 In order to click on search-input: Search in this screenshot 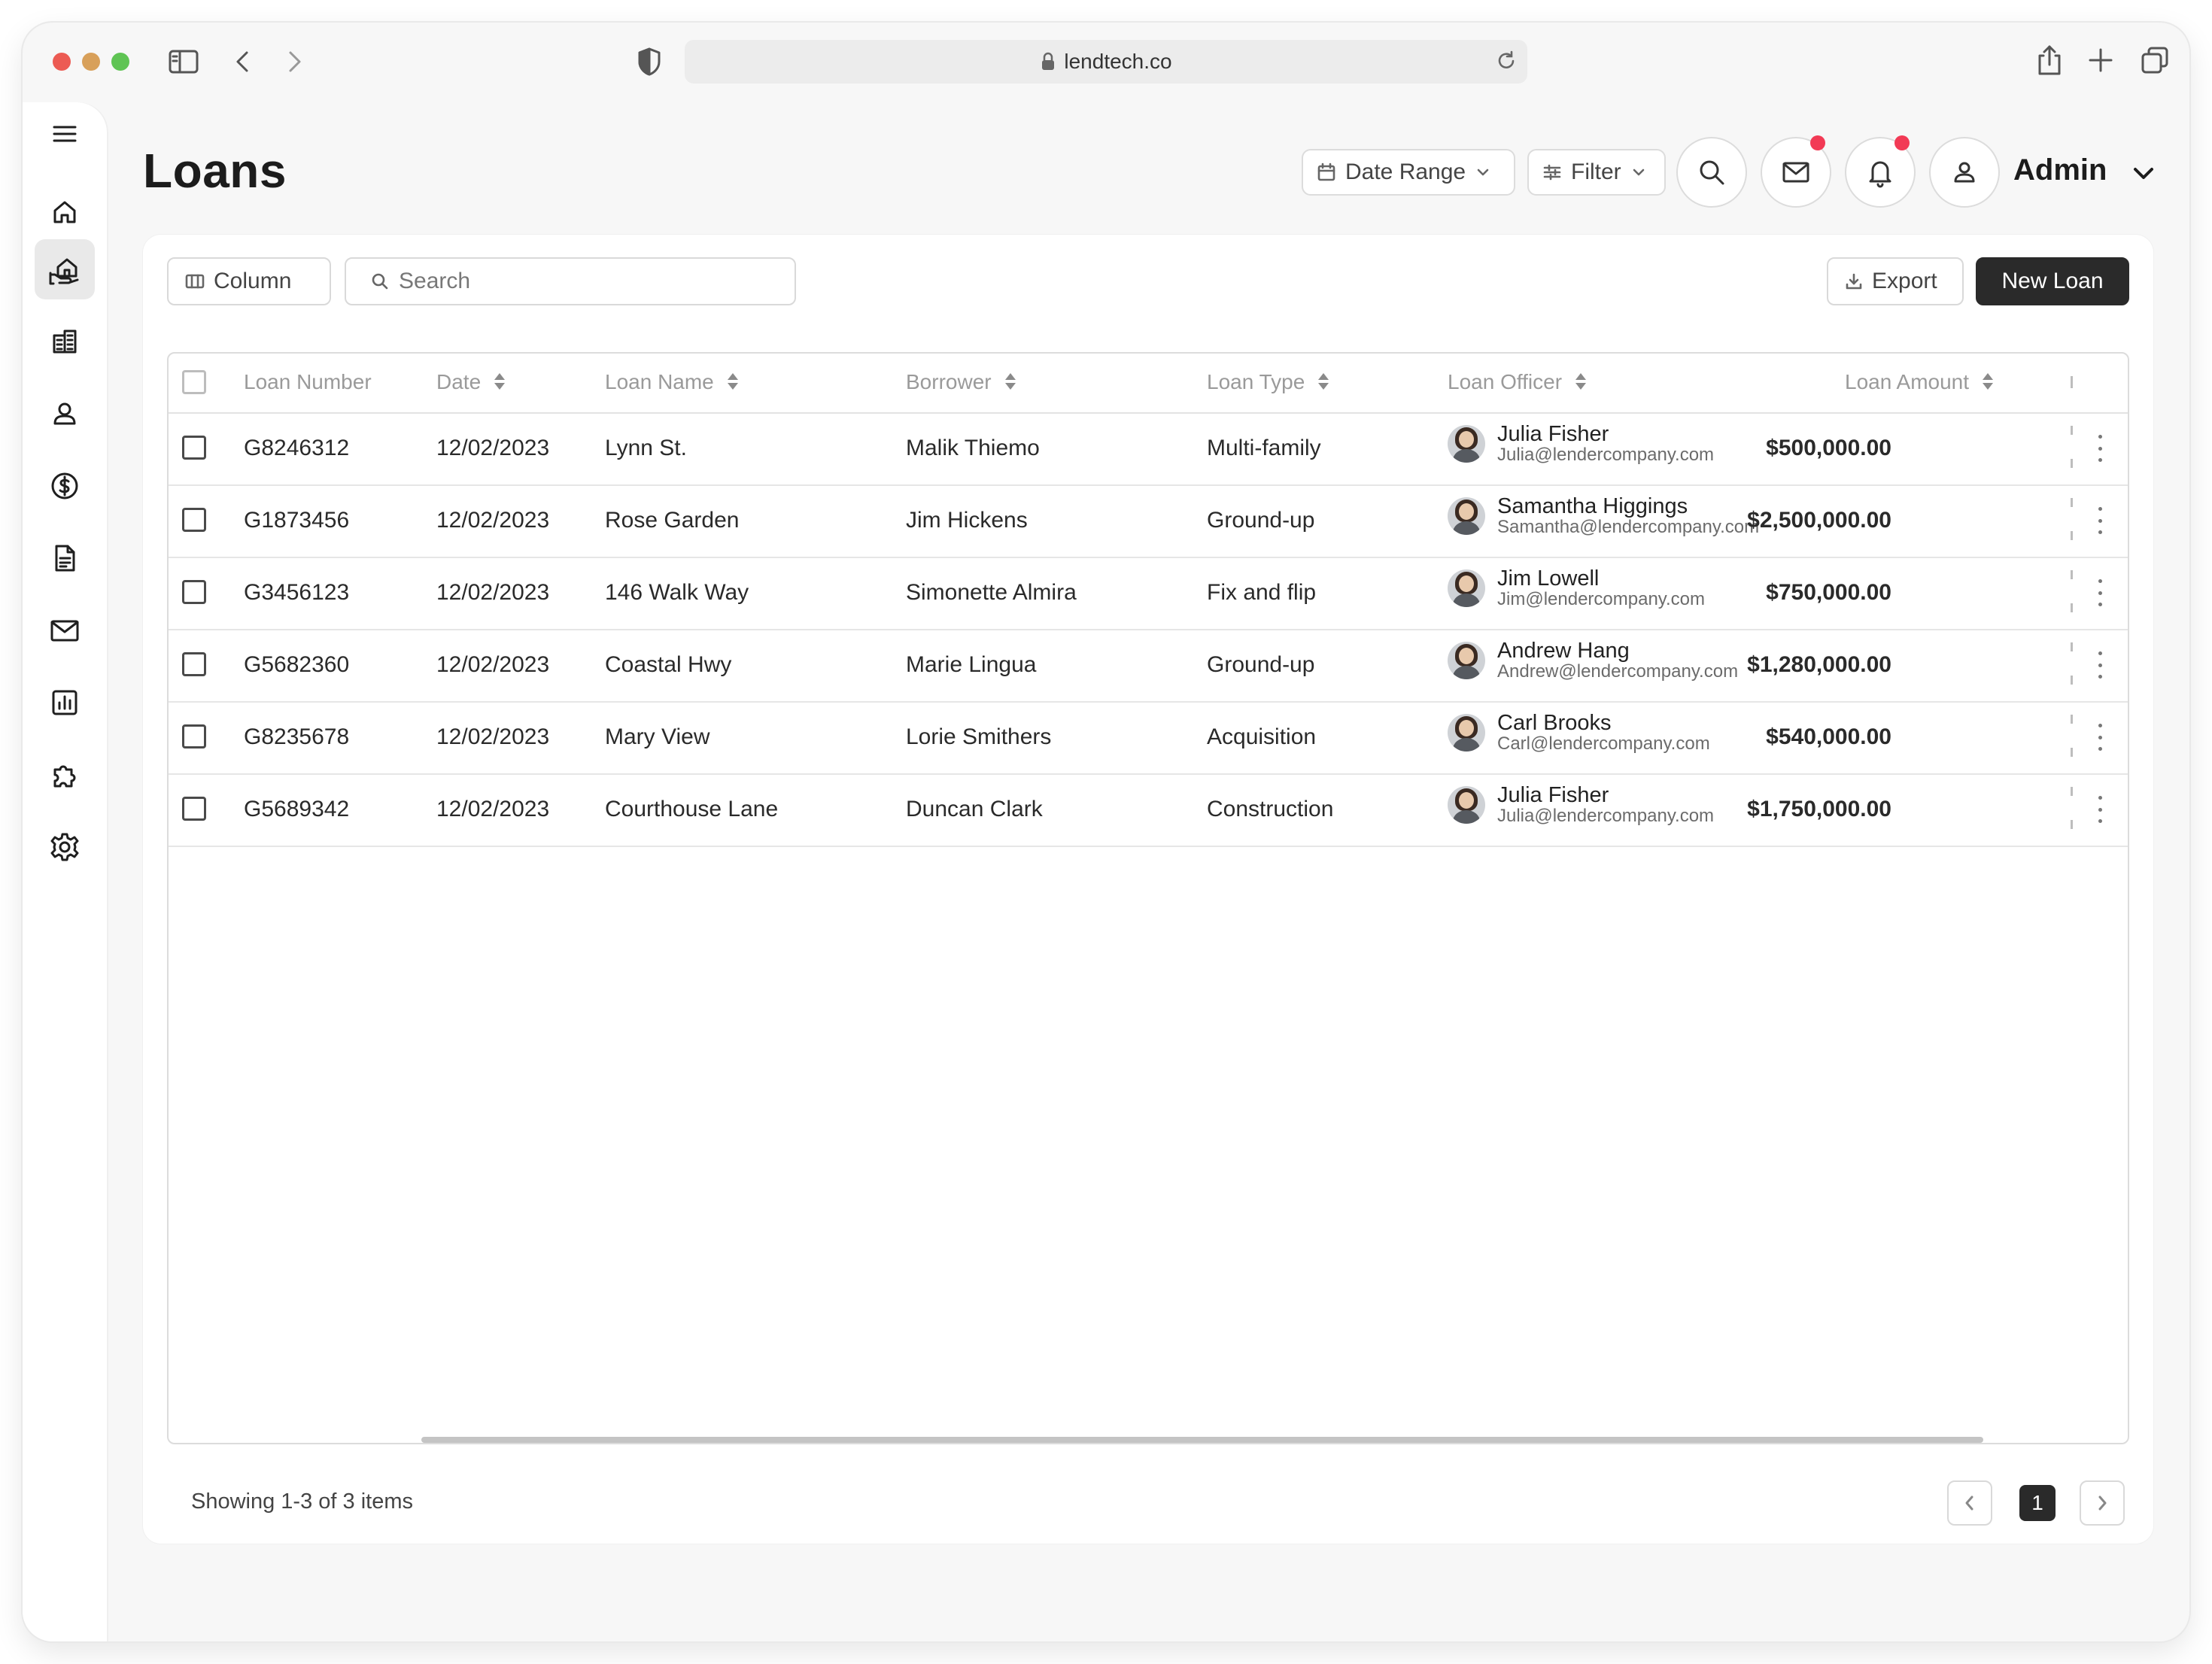, I will do `click(570, 281)`.